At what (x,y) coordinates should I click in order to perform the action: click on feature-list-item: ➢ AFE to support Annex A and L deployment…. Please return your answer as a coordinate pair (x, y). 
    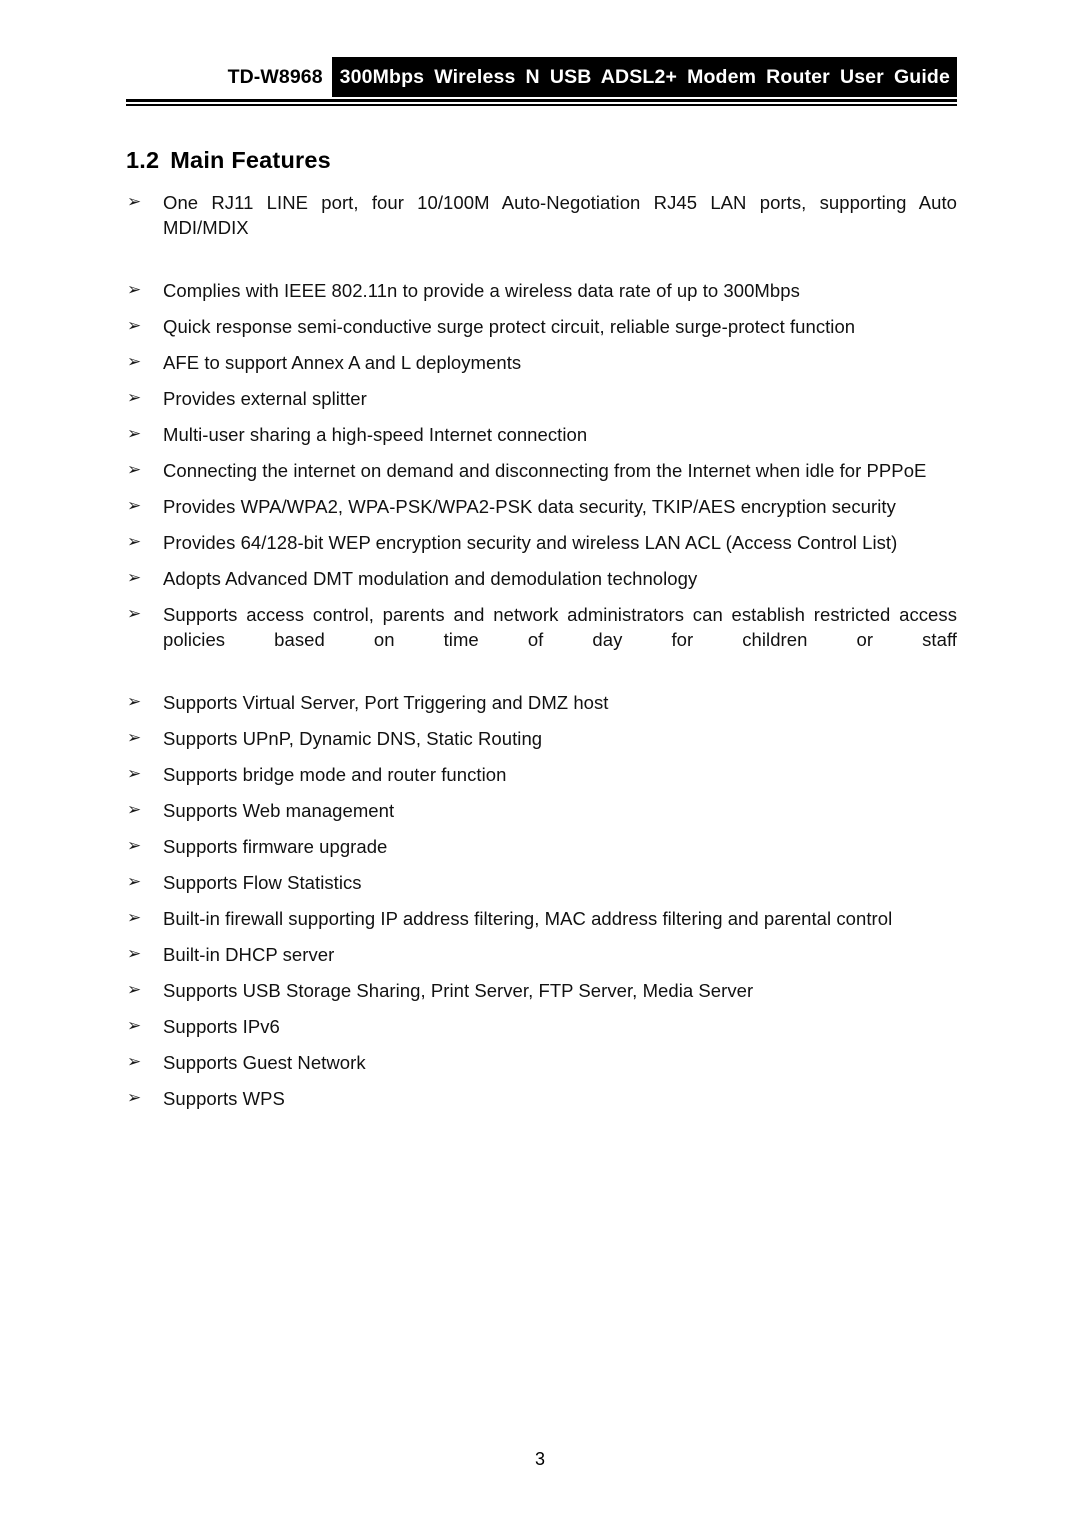
    Looking at the image, I should click on (541, 362).